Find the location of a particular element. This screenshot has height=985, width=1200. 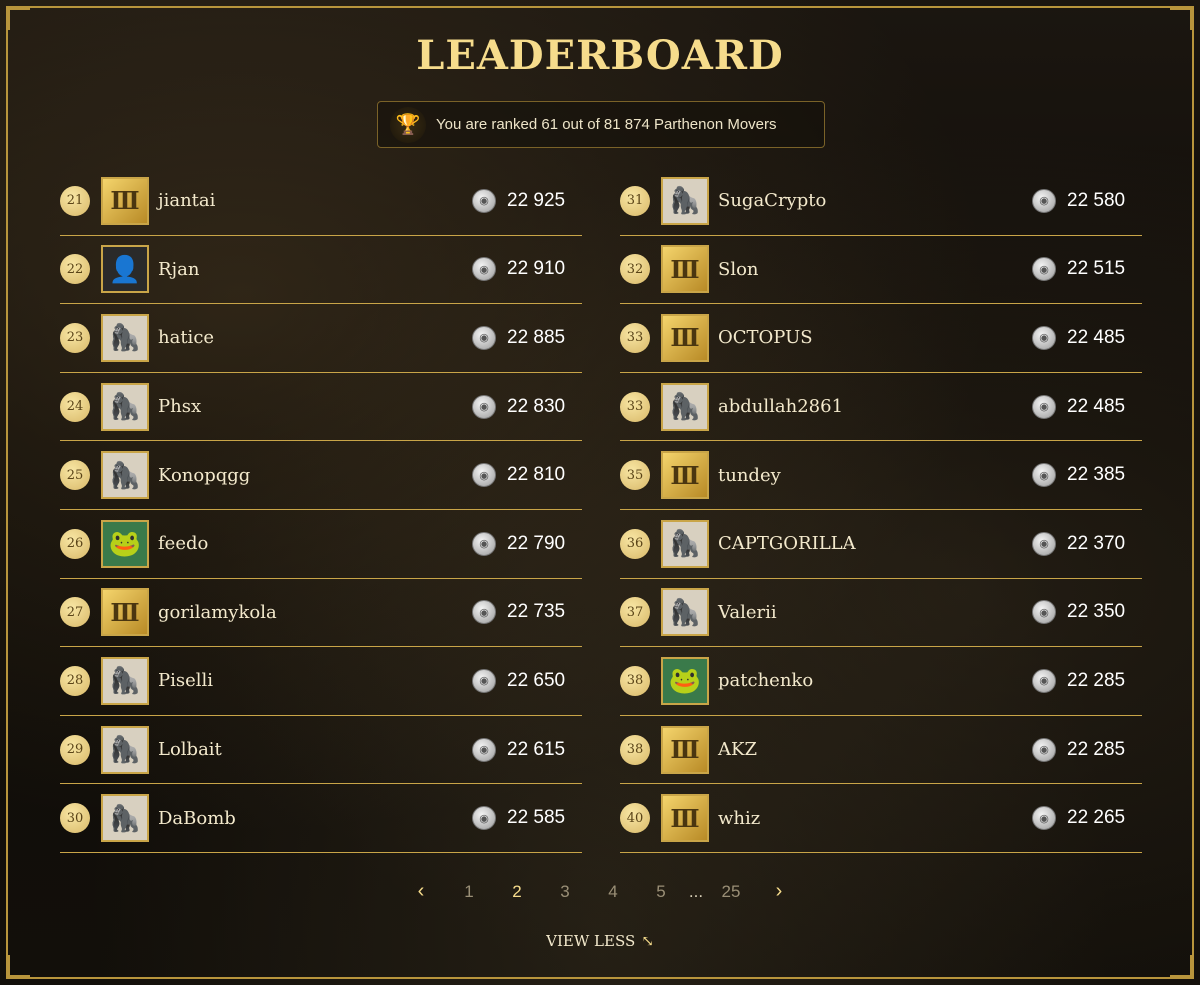

pagination: ‹ 1 2 3 4 5... 25 › is located at coordinates (600, 891).